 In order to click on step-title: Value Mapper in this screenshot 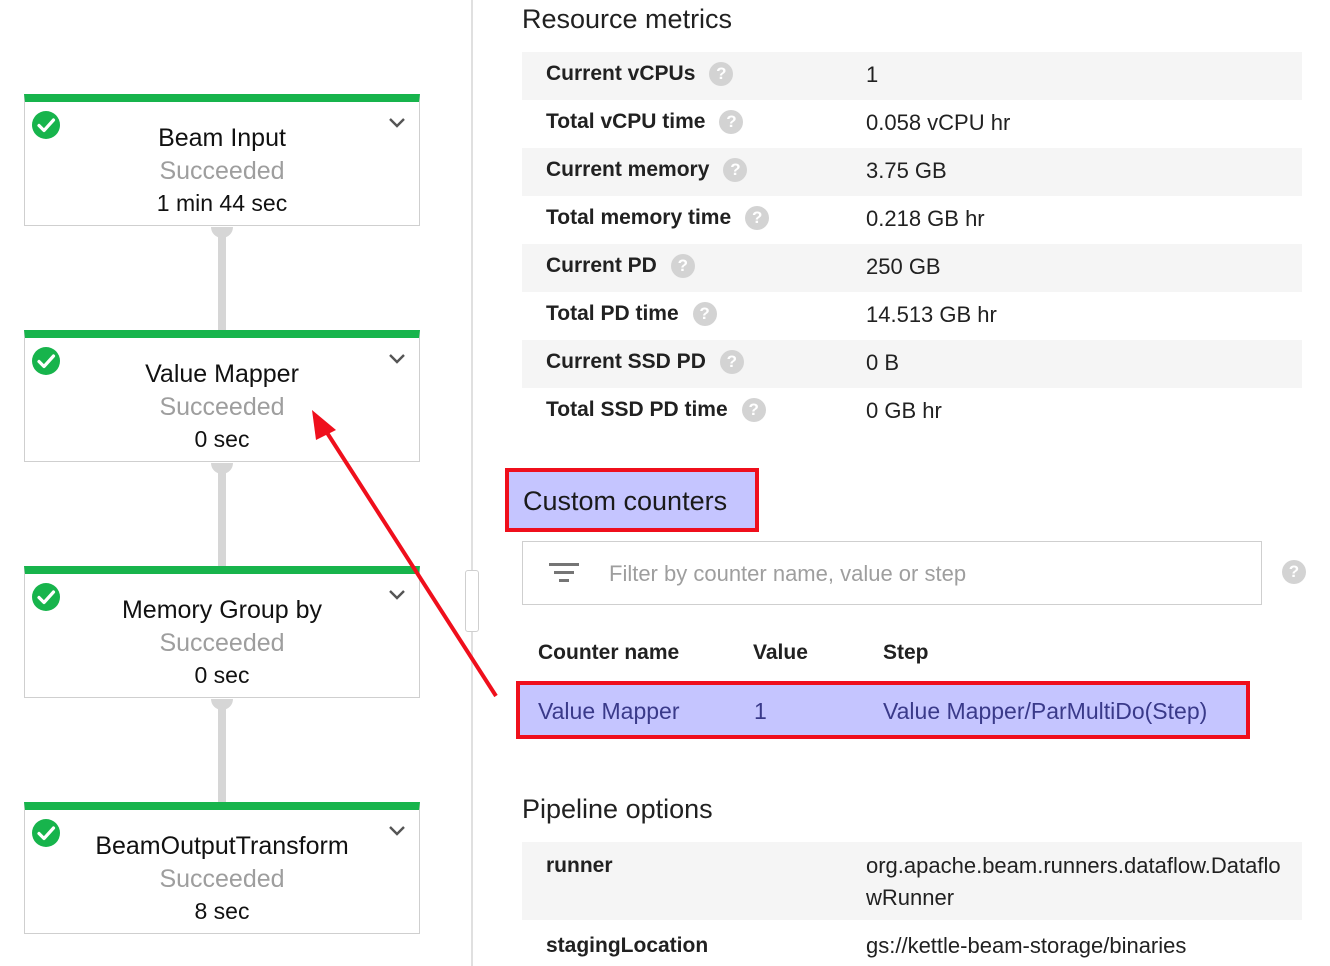, I will do `click(222, 374)`.